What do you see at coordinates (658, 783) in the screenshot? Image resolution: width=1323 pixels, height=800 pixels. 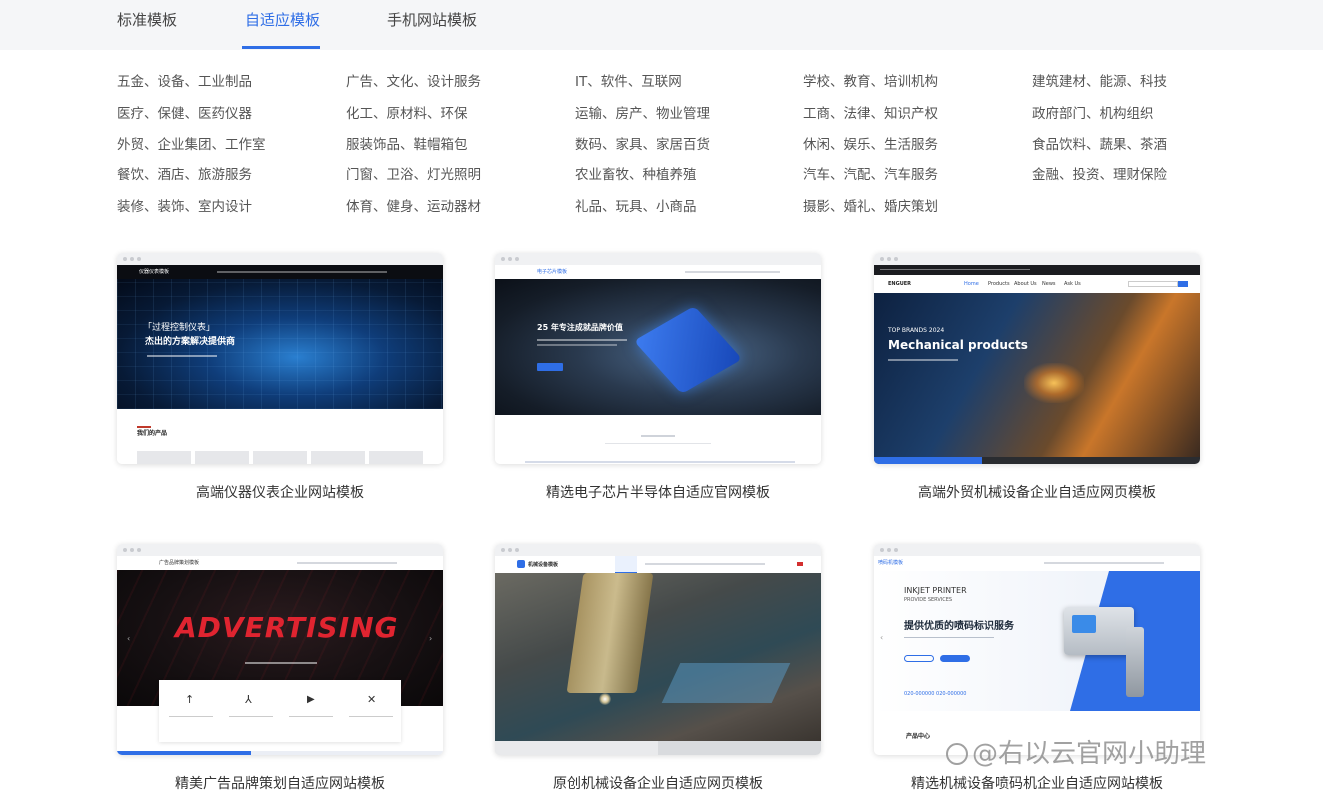 I see `template-title: 原创机械设备企业自适应网页模板` at bounding box center [658, 783].